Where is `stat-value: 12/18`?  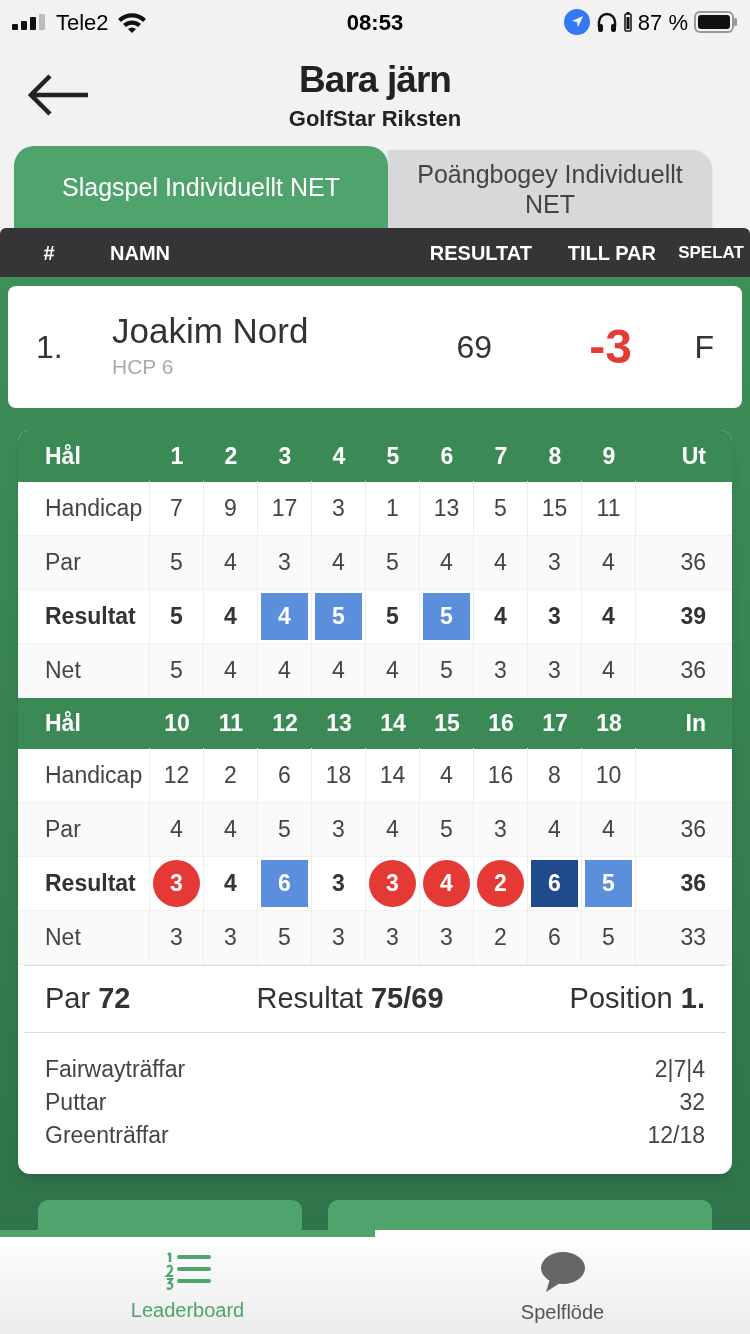
stat-value: 12/18 is located at coordinates (676, 1135).